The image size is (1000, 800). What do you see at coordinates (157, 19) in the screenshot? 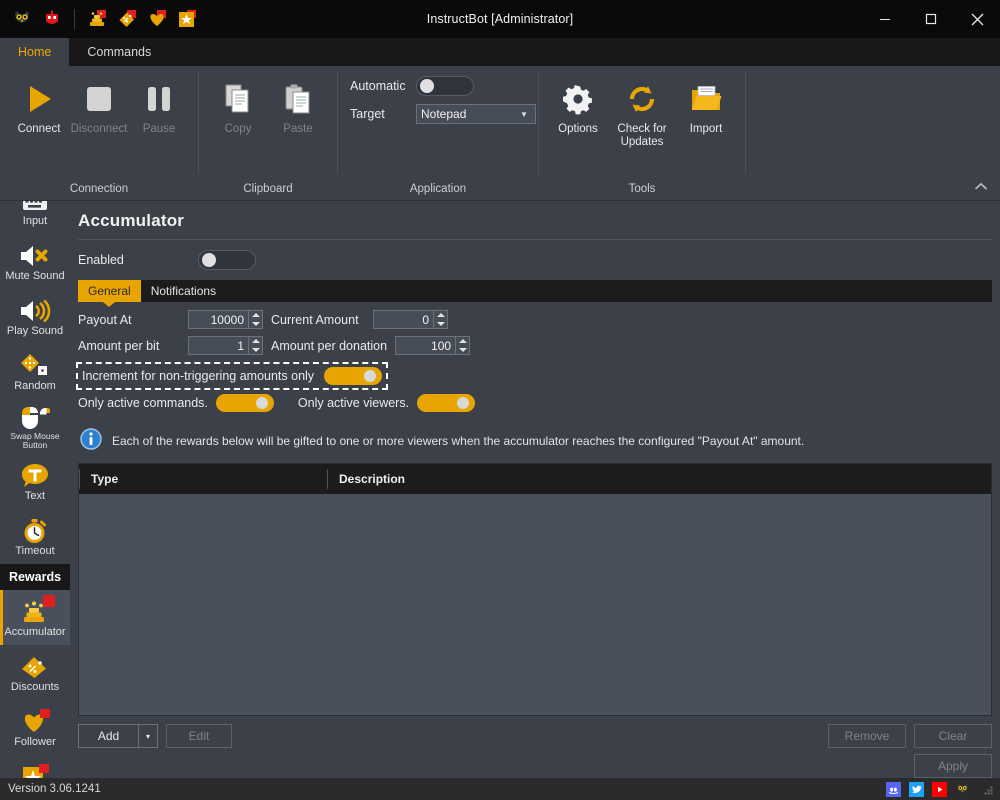
I see `follower-heart-icon` at bounding box center [157, 19].